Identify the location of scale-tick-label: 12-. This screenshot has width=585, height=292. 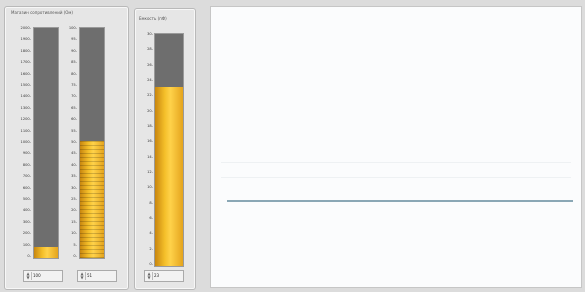
(150, 172).